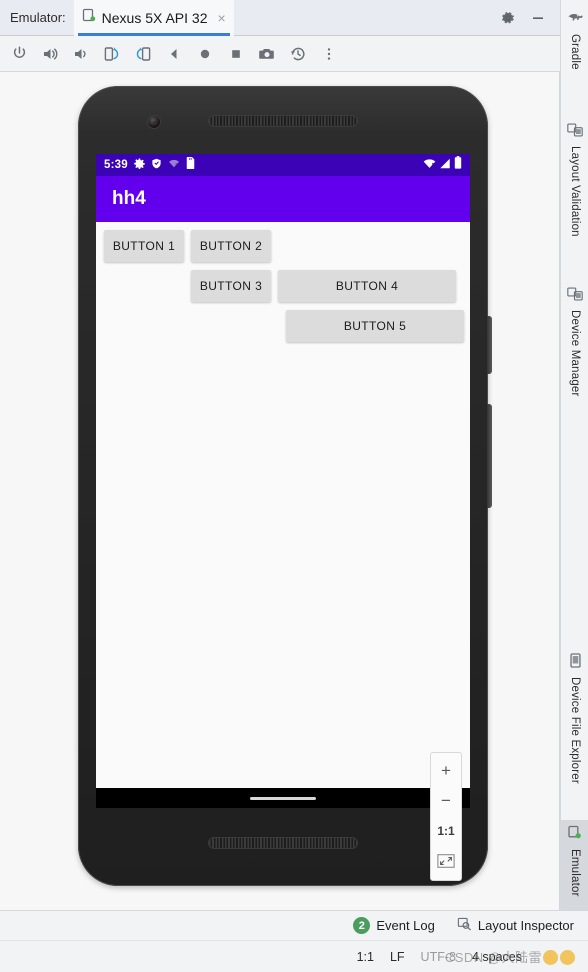 The image size is (588, 972). I want to click on button-row-2: BUTTON 3 BUTTON 4, so click(283, 282).